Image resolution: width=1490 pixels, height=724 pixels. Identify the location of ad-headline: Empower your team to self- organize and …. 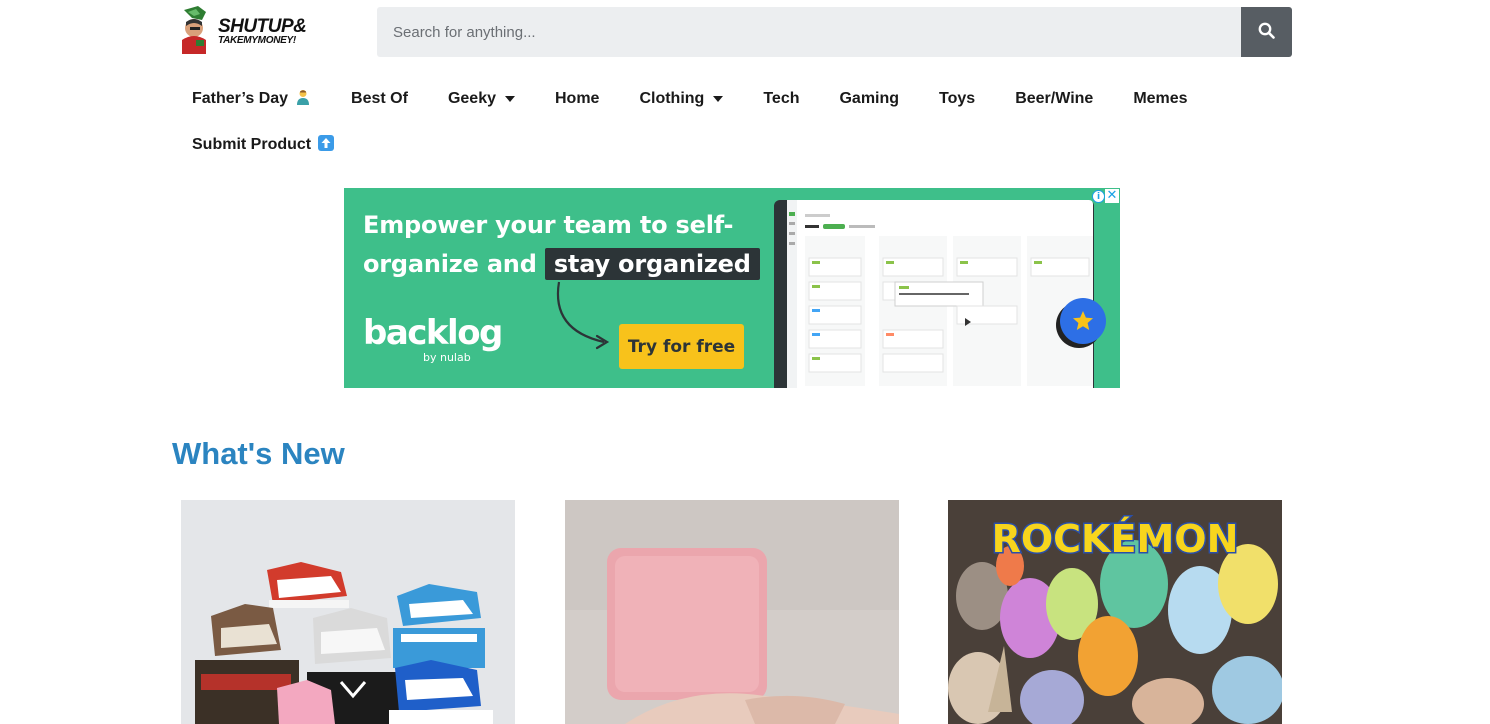
(561, 245).